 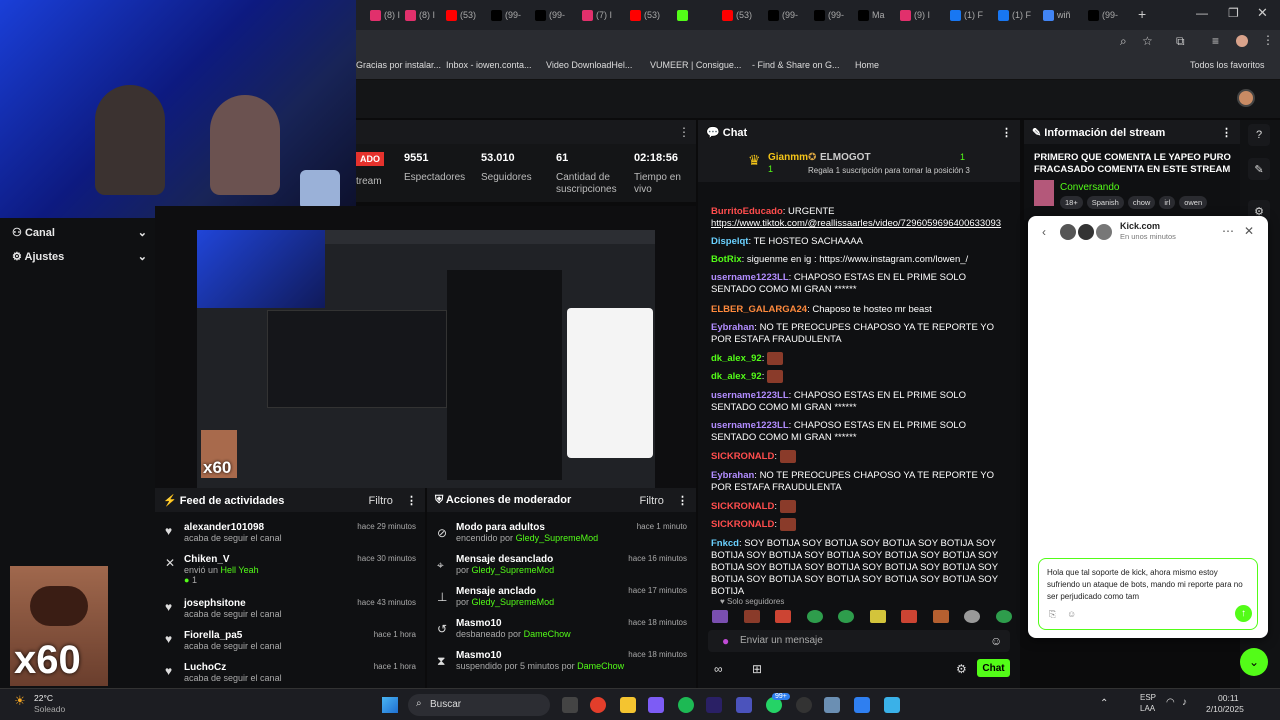 I want to click on windows-start-icon, so click(x=390, y=705).